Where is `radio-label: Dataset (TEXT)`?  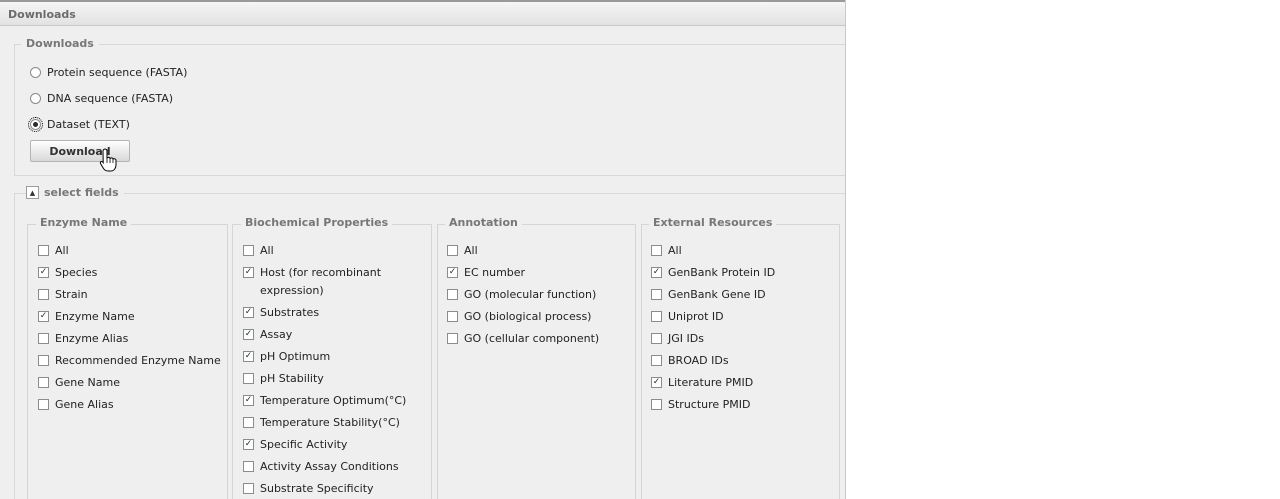
radio-label: Dataset (TEXT) is located at coordinates (88, 124).